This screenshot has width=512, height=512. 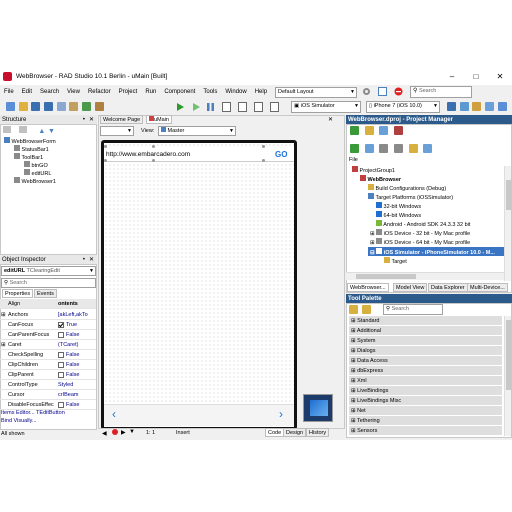 I want to click on palette-category-dialogs: ⊞ Dialogs, so click(x=425, y=351).